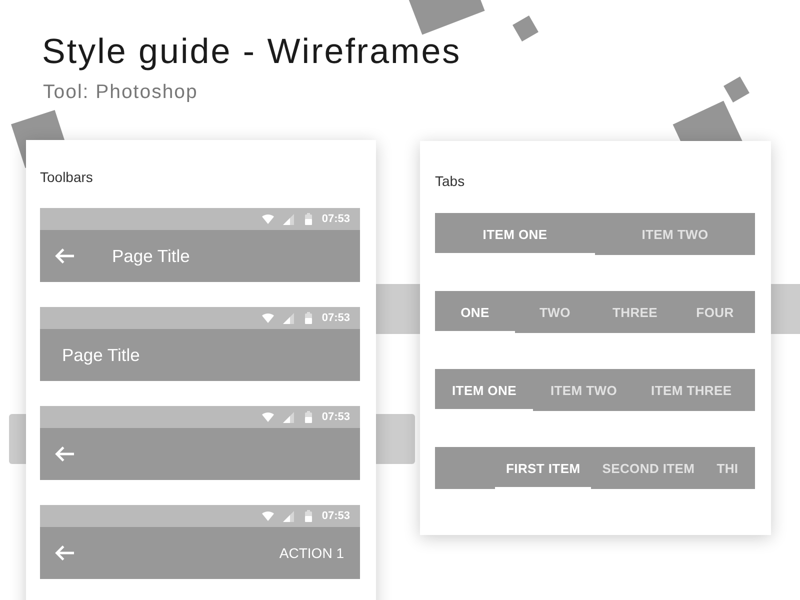 This screenshot has height=600, width=800. Describe the element at coordinates (691, 390) in the screenshot. I see `tab: ITEM THREE` at that location.